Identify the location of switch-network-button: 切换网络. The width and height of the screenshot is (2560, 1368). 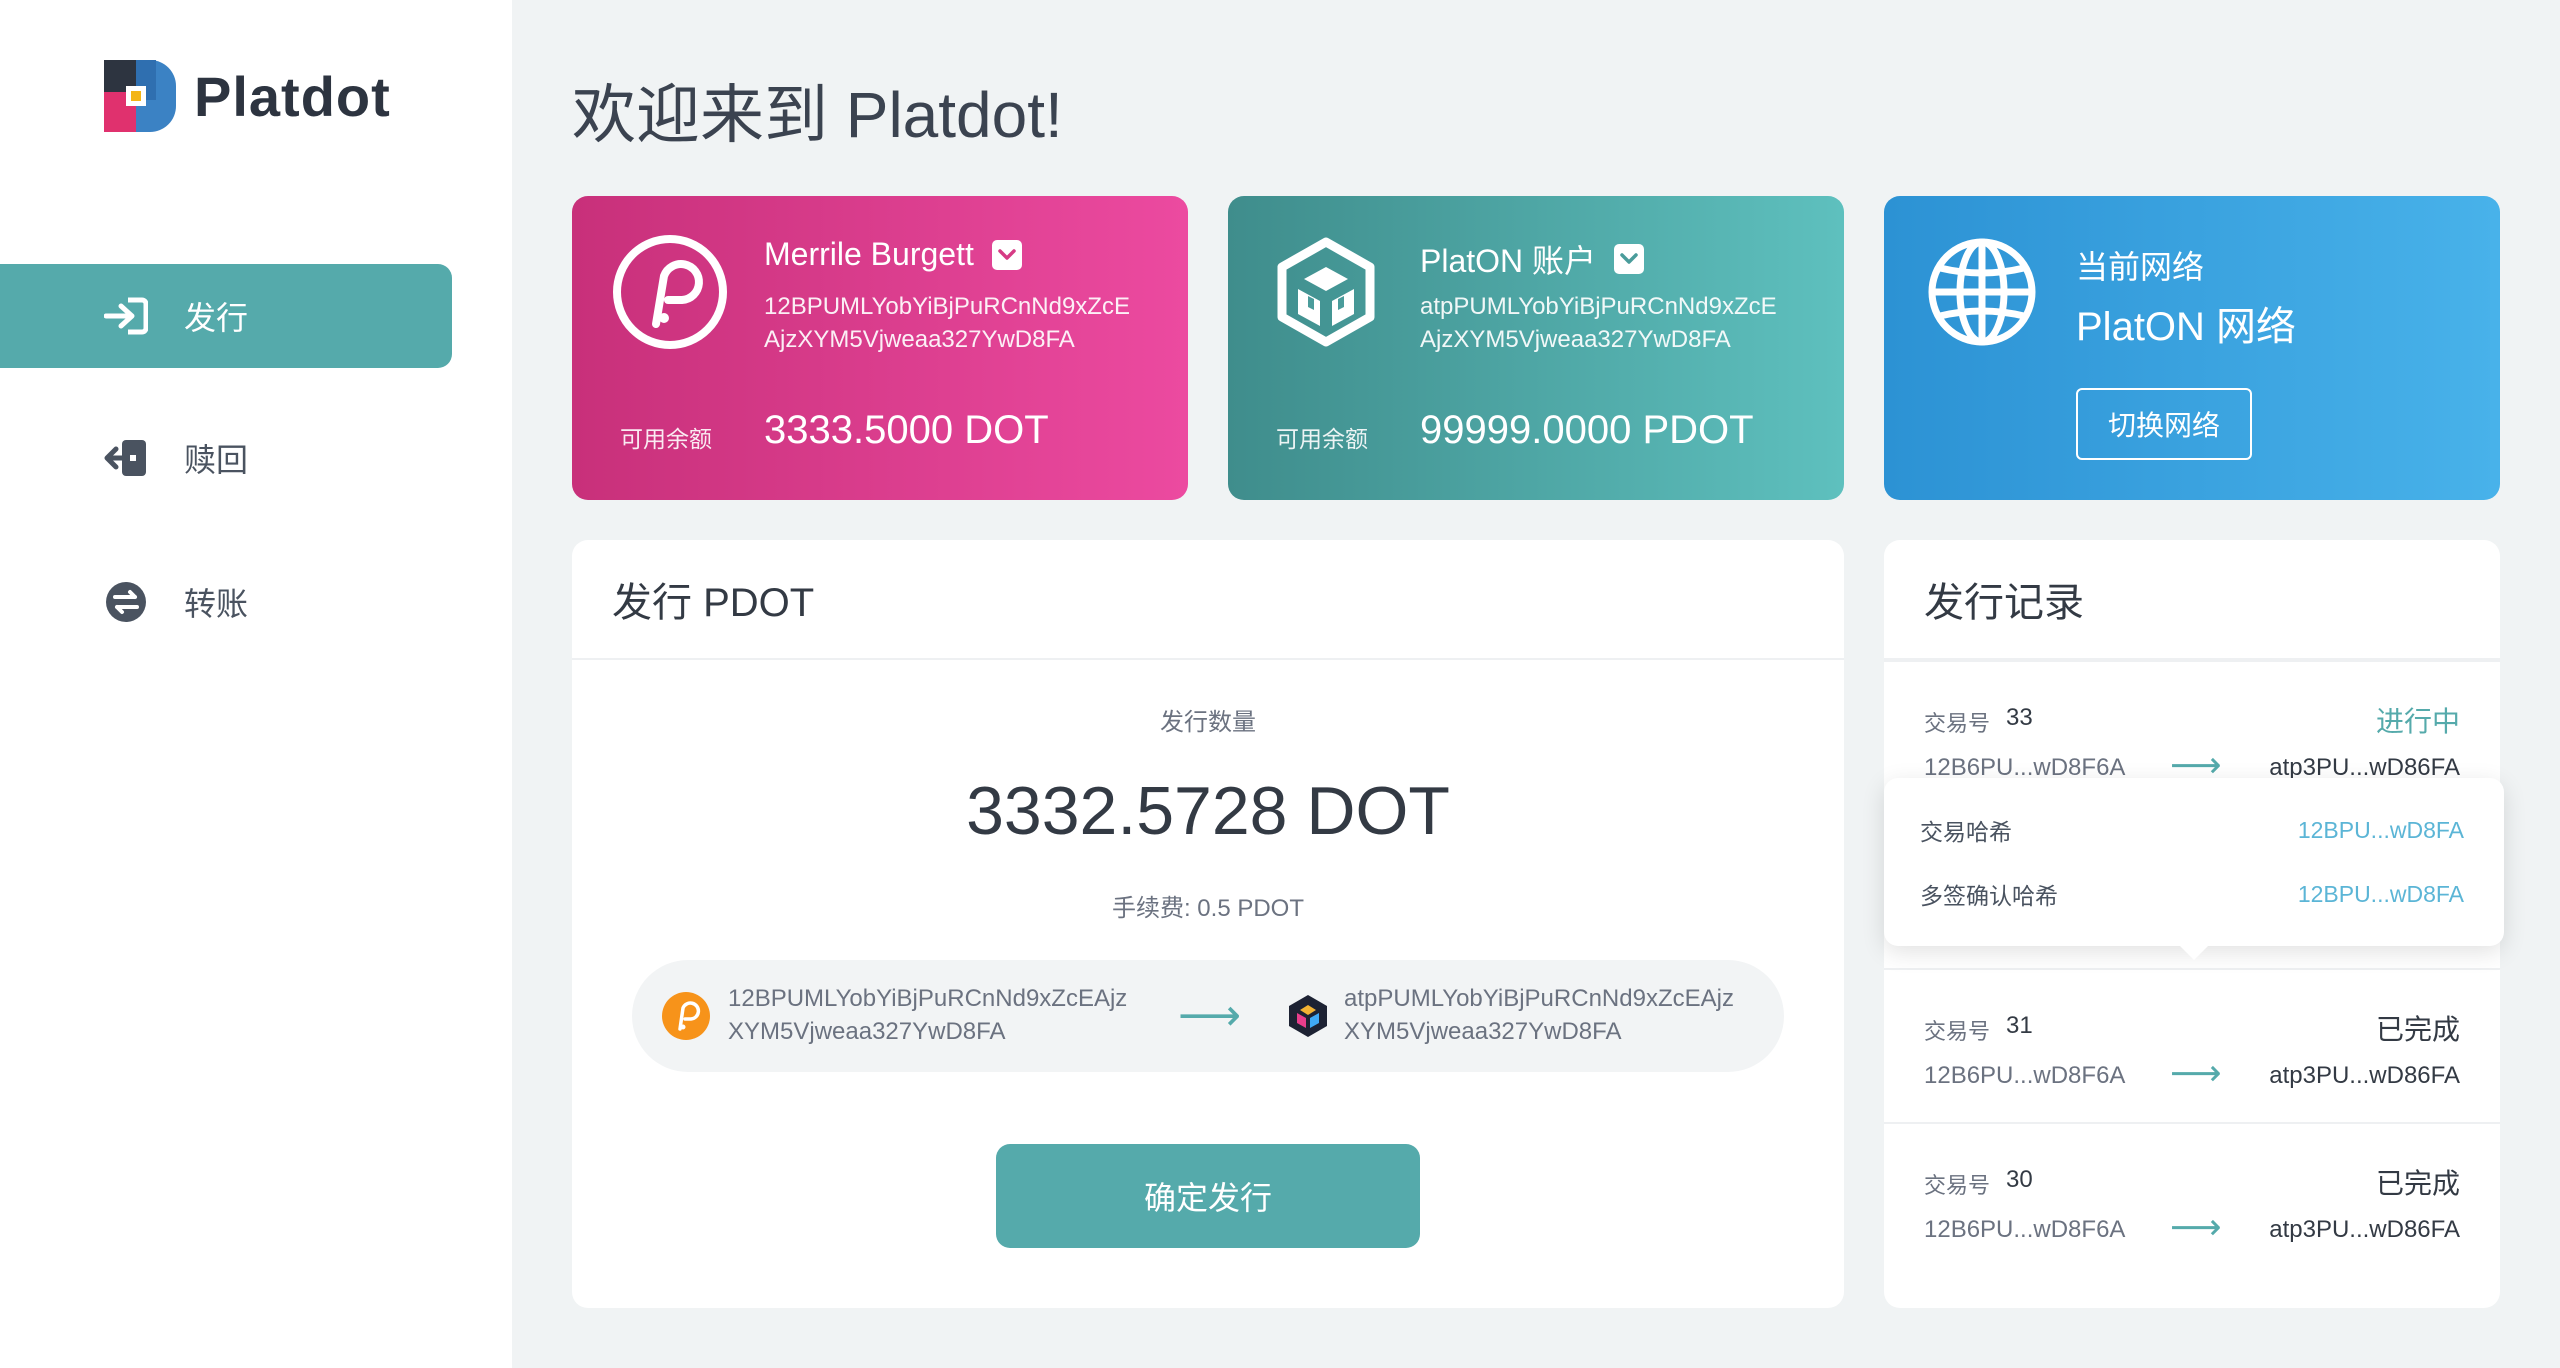
(2164, 424).